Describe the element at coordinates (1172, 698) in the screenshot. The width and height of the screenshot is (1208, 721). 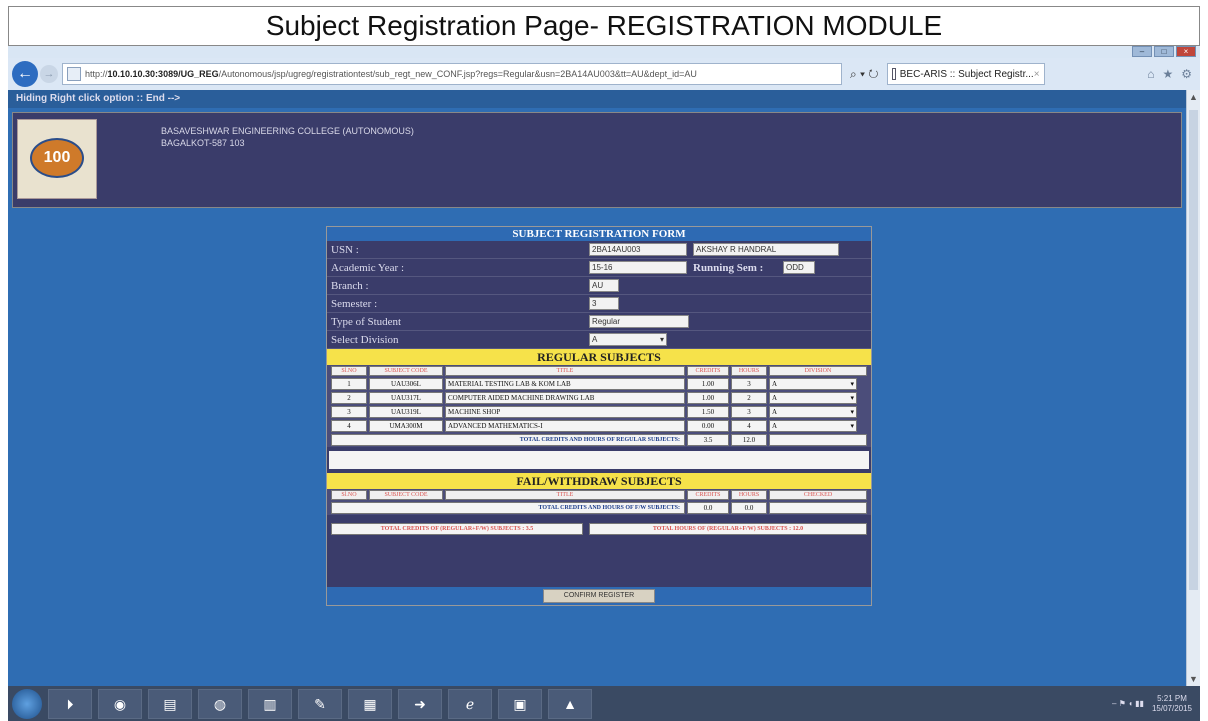
I see `clock-time: 5:21 PM` at that location.